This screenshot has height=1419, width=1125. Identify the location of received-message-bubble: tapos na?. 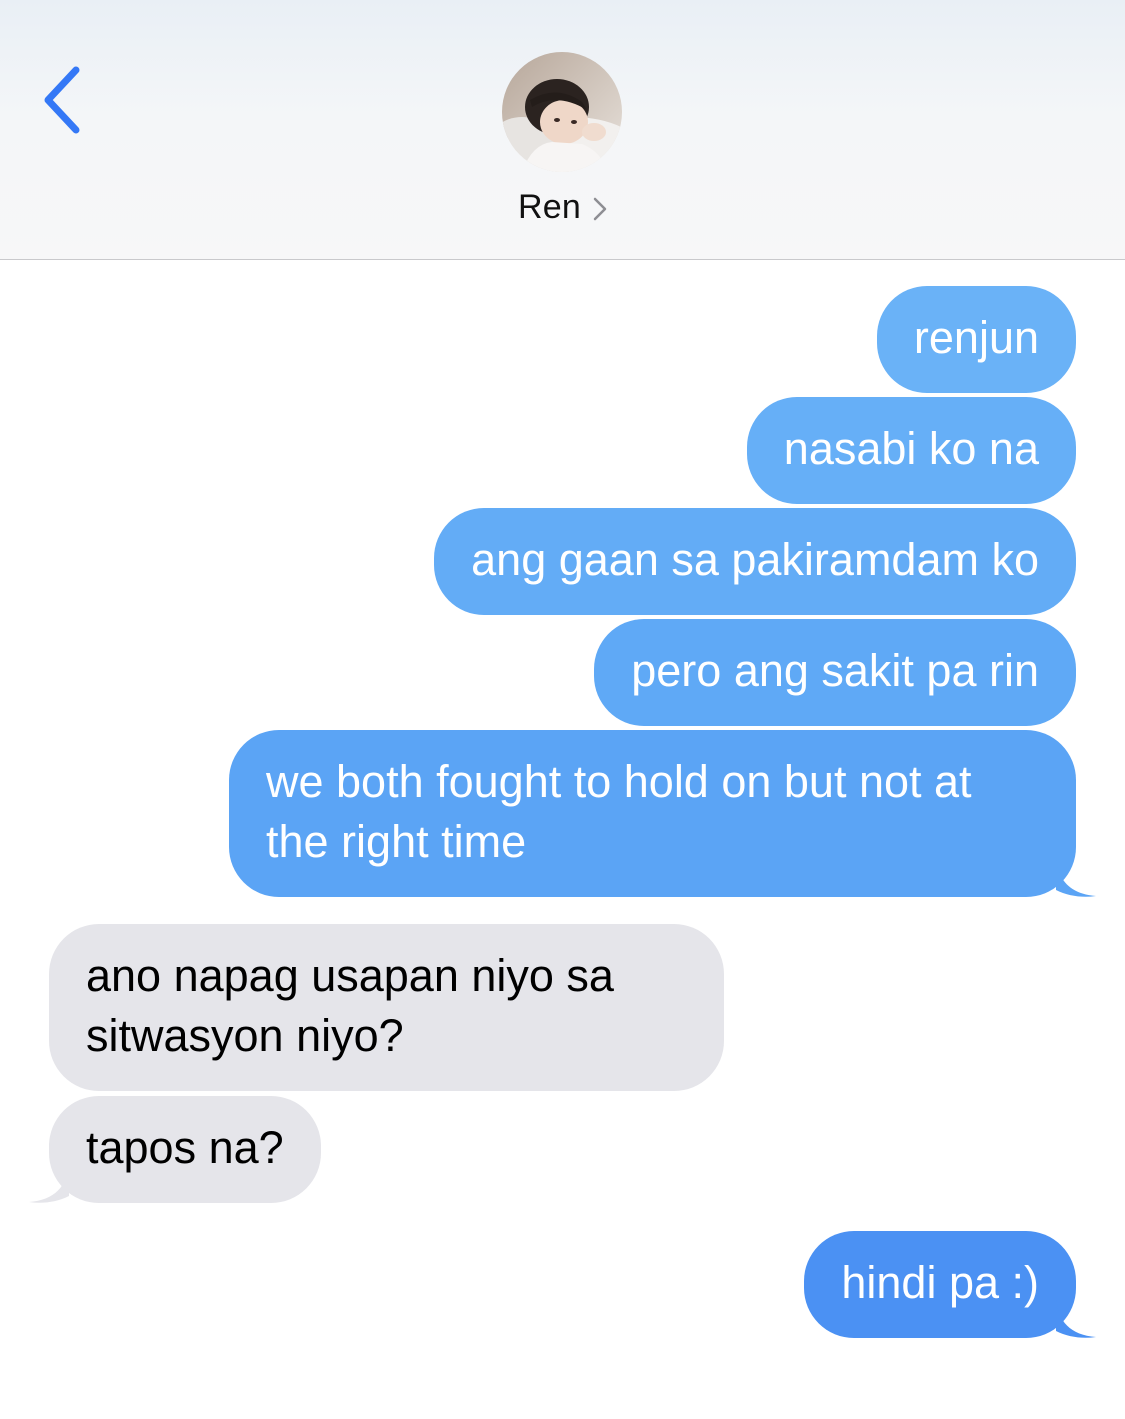
(175, 1149).